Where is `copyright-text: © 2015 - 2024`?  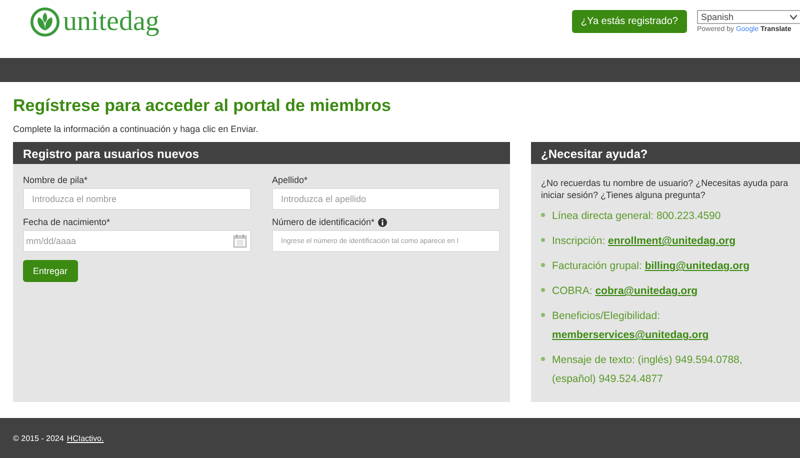 copyright-text: © 2015 - 2024 is located at coordinates (38, 438).